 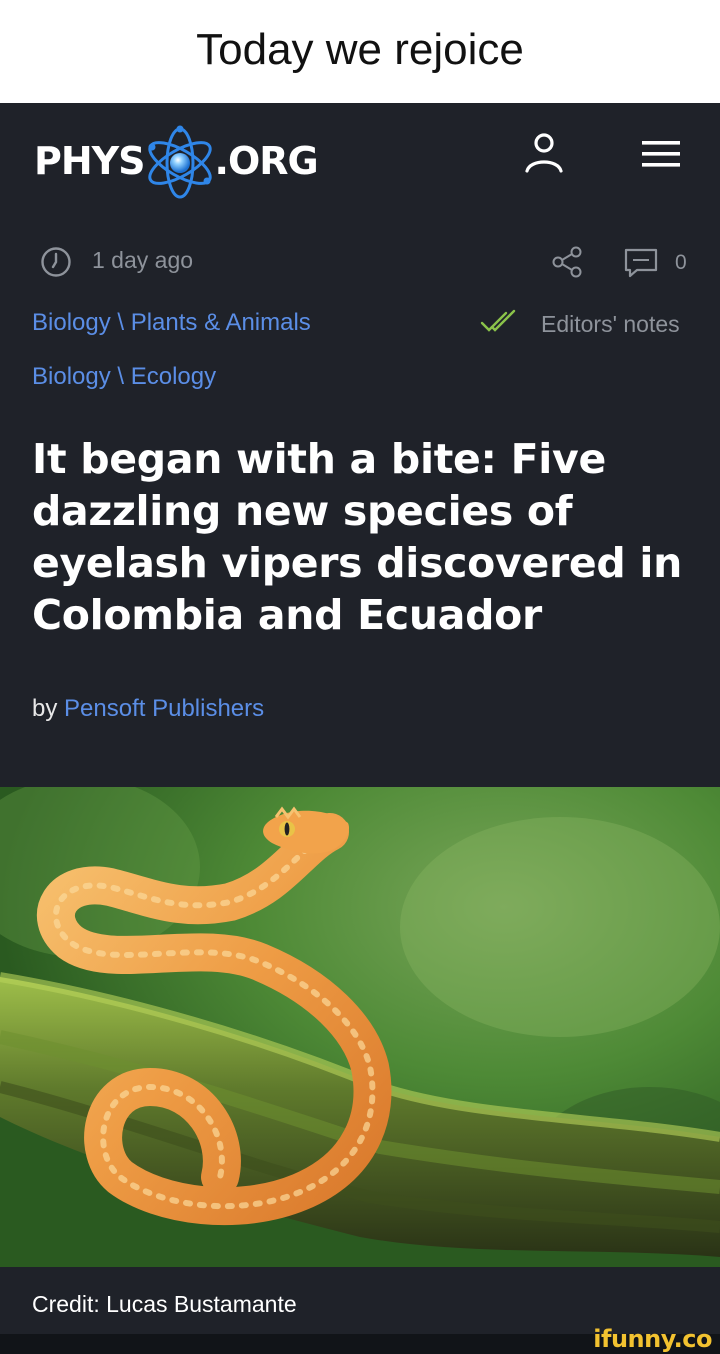 What do you see at coordinates (179, 162) in the screenshot?
I see `atom-logo-icon` at bounding box center [179, 162].